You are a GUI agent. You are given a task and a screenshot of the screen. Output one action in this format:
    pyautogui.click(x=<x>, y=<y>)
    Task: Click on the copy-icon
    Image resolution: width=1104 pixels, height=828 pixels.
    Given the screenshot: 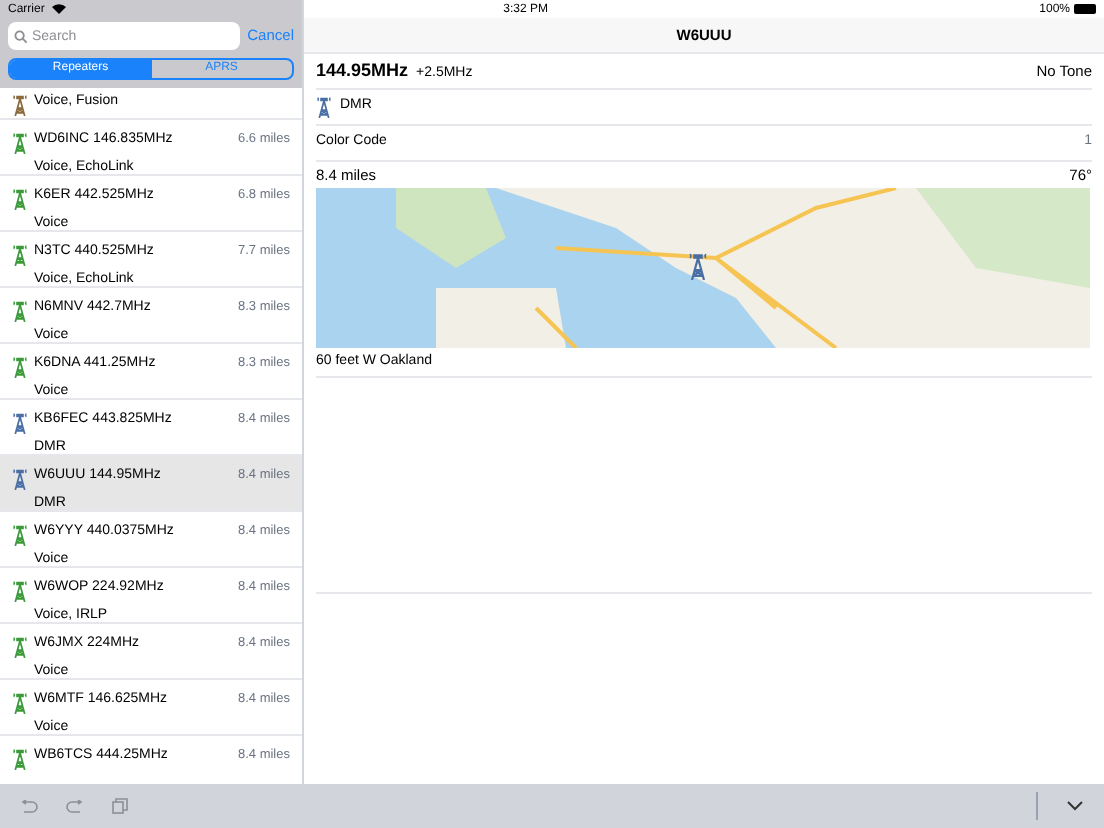 What is the action you would take?
    pyautogui.click(x=120, y=806)
    